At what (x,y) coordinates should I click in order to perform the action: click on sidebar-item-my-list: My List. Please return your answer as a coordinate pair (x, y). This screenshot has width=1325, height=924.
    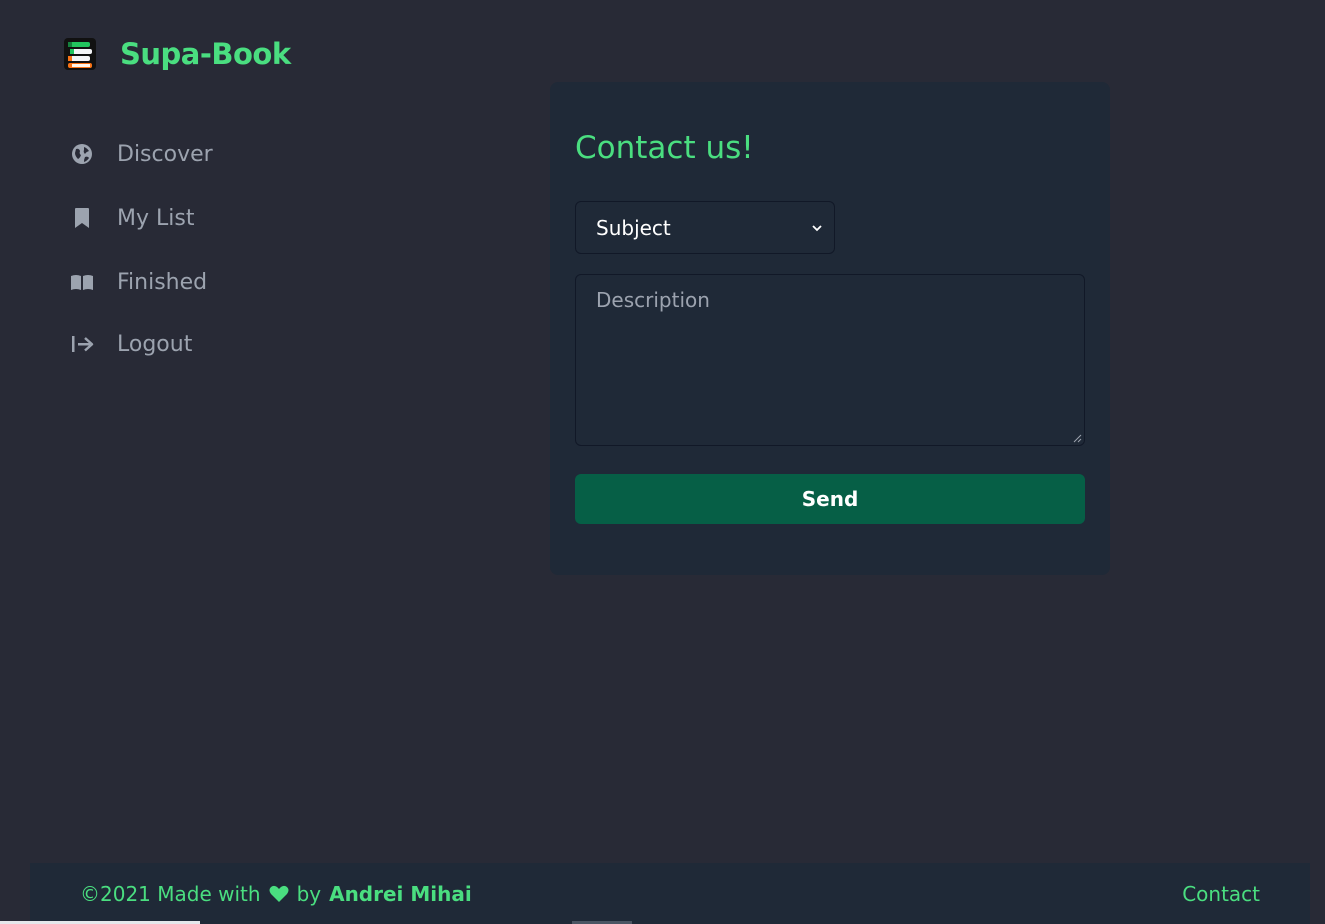
    Looking at the image, I should click on (141, 218).